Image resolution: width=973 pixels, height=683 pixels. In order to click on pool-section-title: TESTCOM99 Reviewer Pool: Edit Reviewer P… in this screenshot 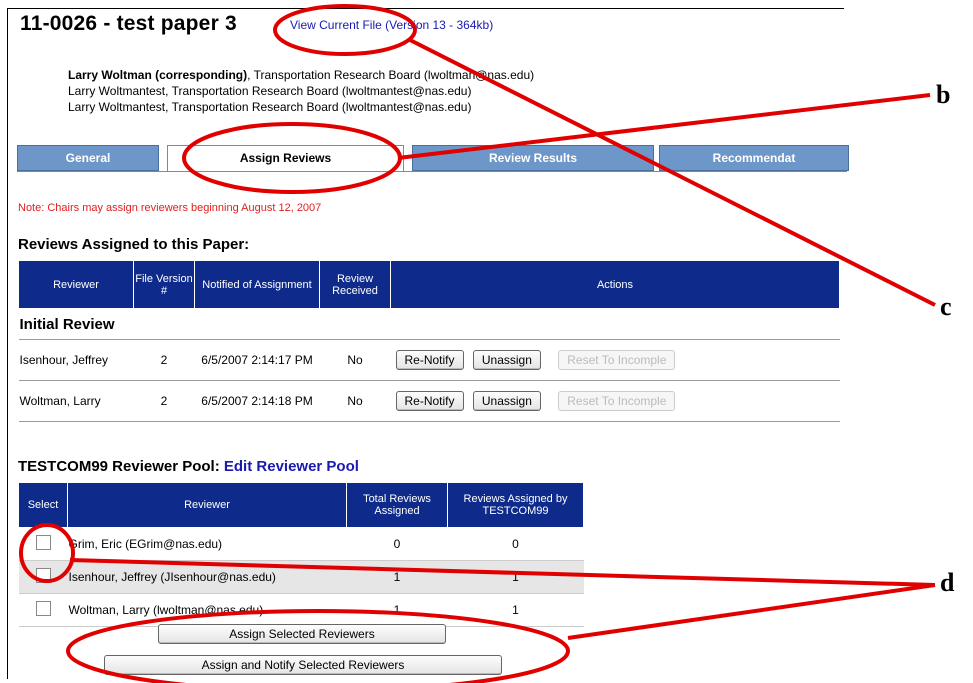, I will do `click(188, 466)`.